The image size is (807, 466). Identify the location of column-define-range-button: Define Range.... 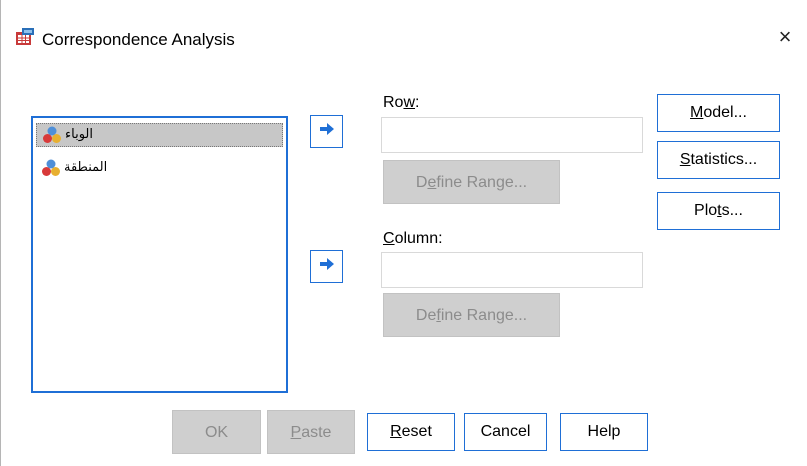
(471, 315).